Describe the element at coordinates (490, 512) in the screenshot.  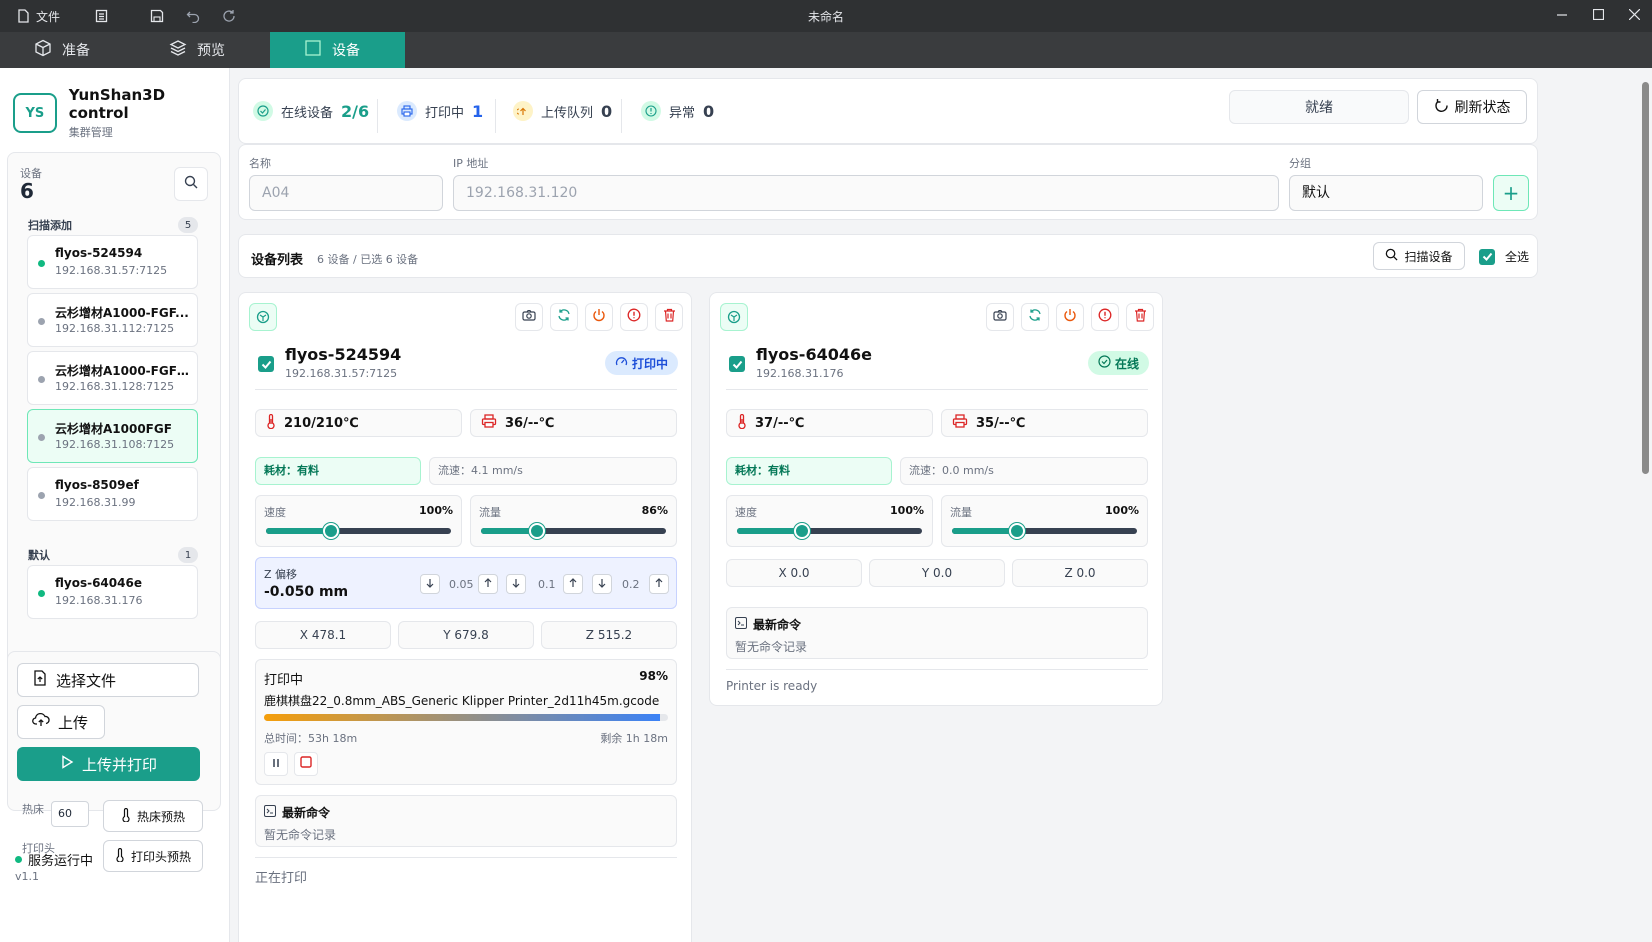
I see `flow-label: 流量` at that location.